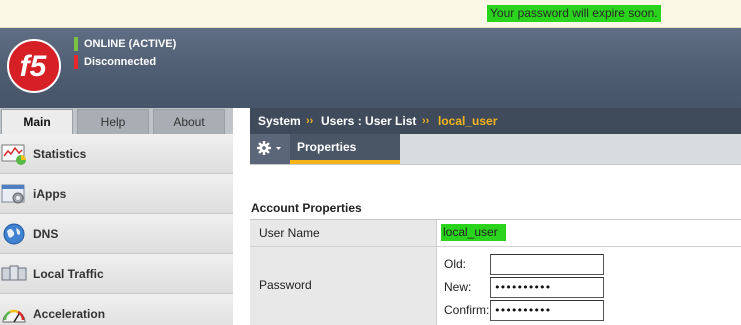 This screenshot has width=741, height=325. I want to click on sidebar-item-label: DNS, so click(46, 234).